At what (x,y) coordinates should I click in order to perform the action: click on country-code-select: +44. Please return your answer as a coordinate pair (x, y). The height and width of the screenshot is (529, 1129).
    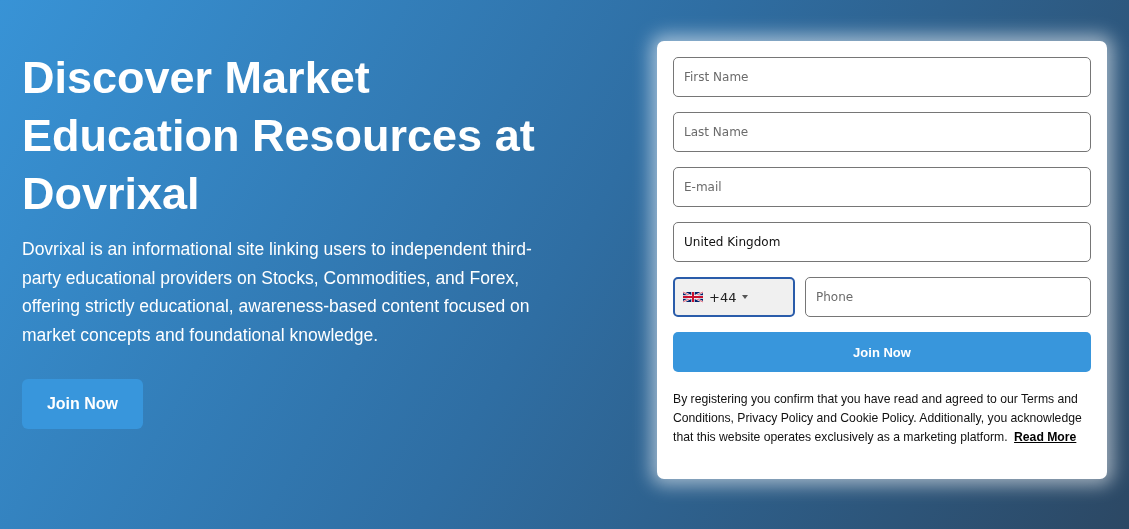
    Looking at the image, I should click on (734, 297).